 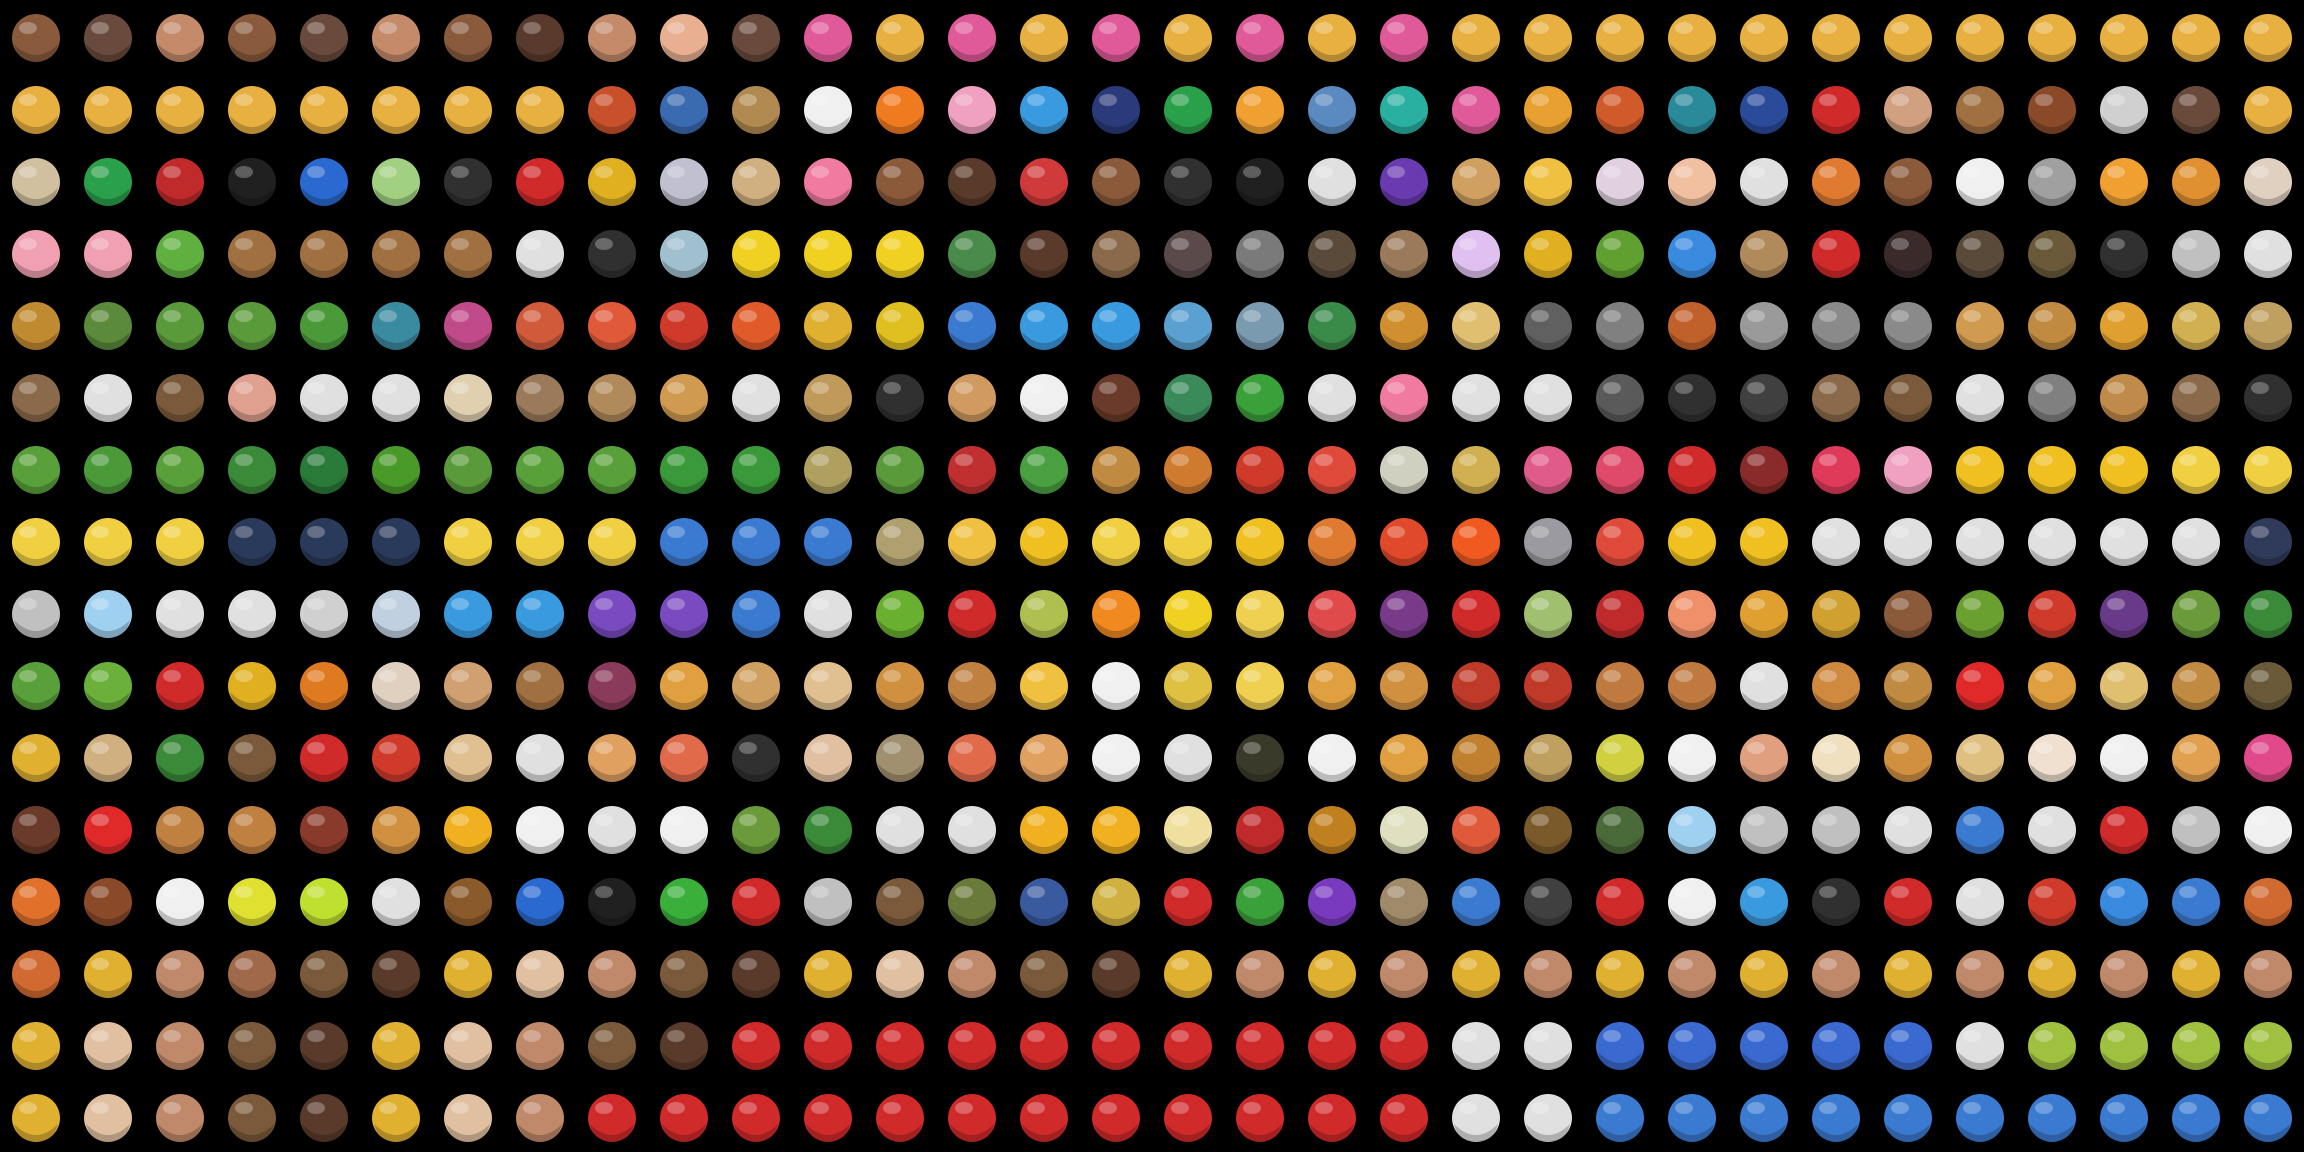 I want to click on mate-icon, so click(x=1548, y=828).